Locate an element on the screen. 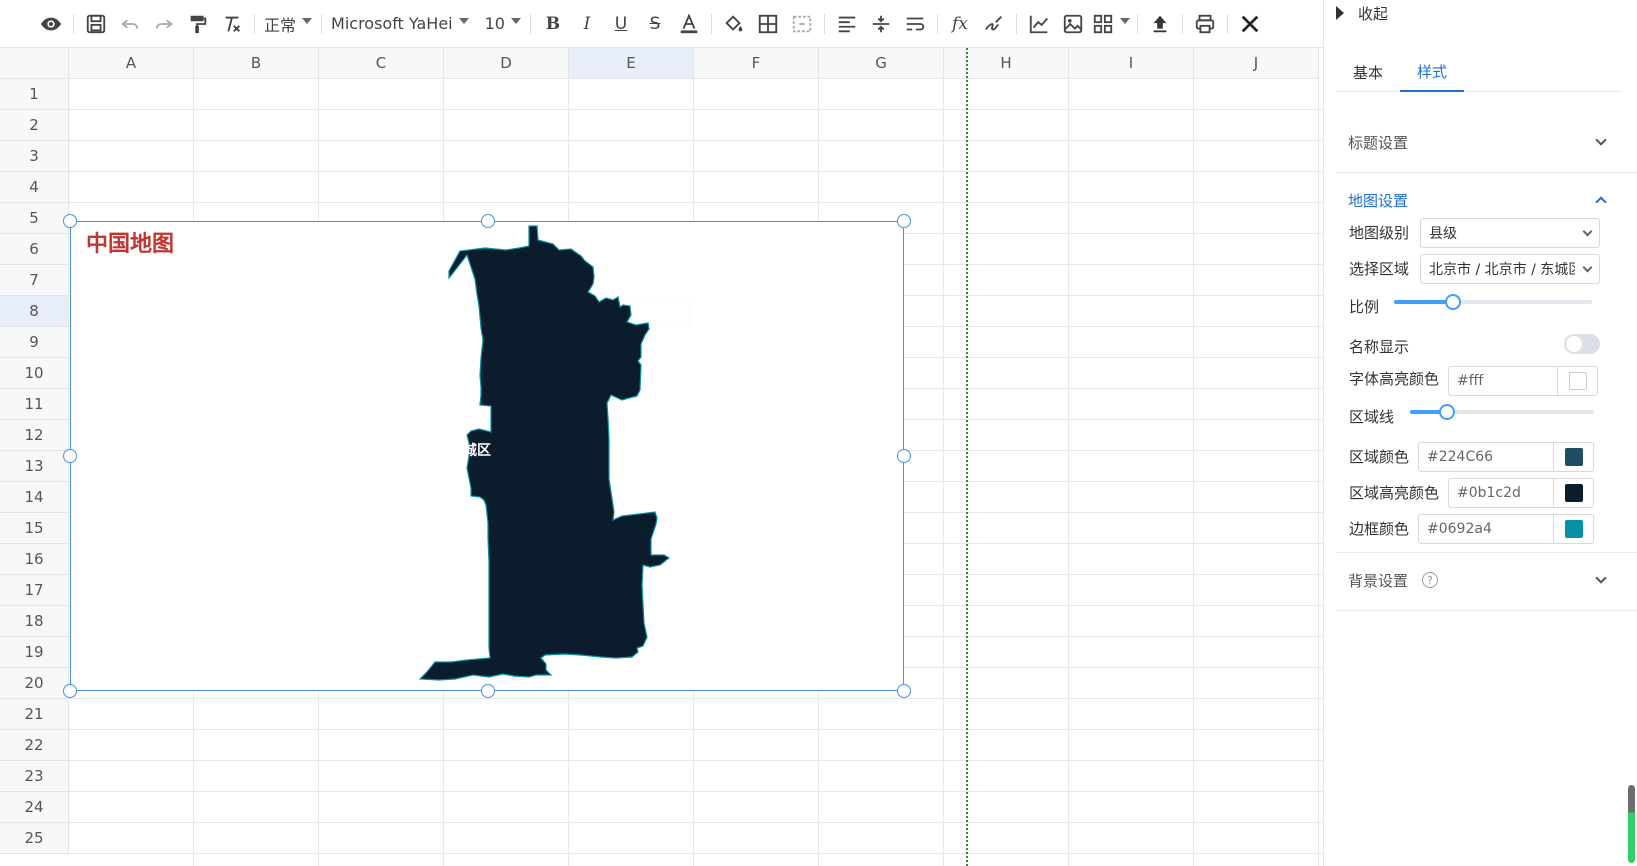 This screenshot has height=866, width=1637. area-color-input: #224C66 is located at coordinates (1506, 457).